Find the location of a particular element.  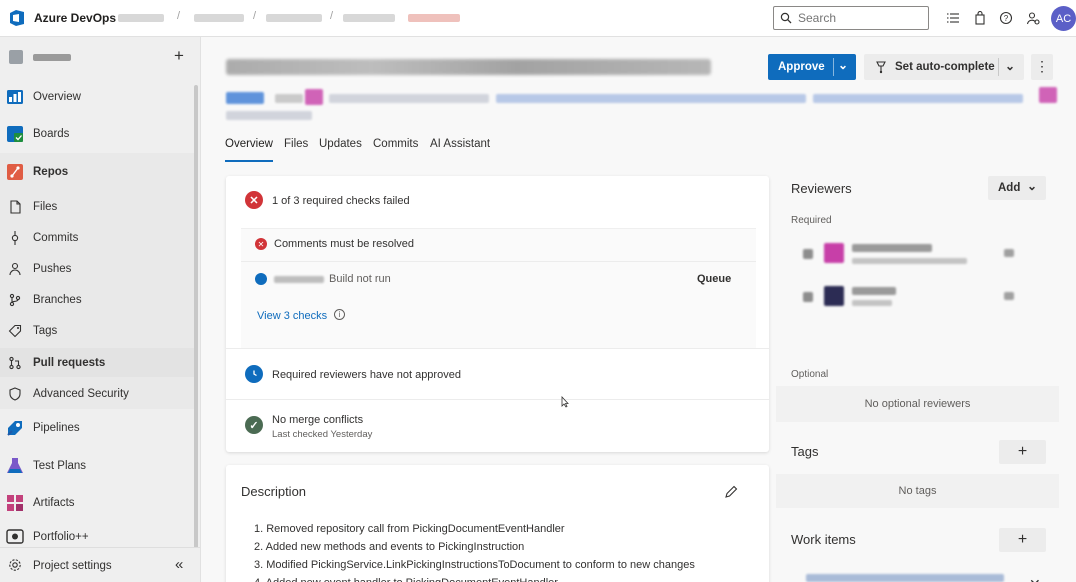

auto-complete-label: Set auto-complete is located at coordinates (945, 67).